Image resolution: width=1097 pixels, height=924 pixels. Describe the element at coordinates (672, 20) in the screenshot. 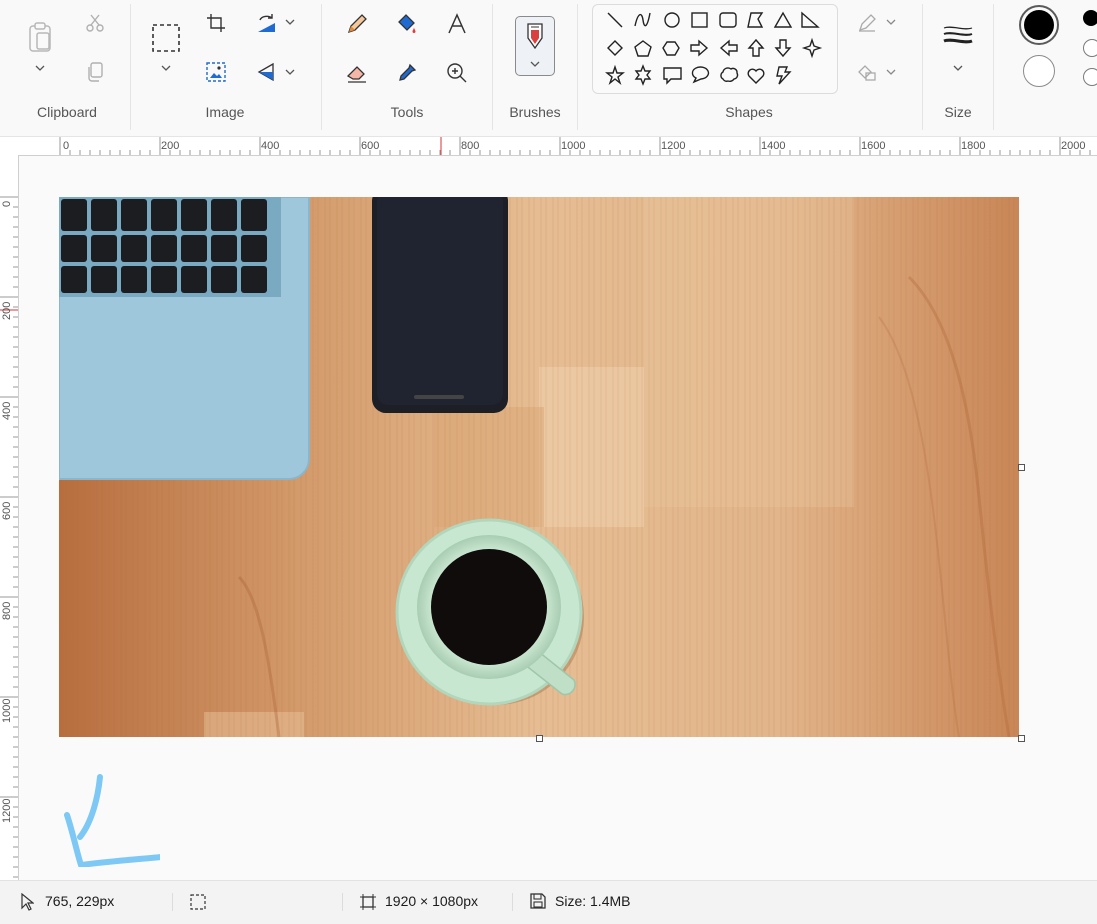

I see `oval-shape-icon` at that location.